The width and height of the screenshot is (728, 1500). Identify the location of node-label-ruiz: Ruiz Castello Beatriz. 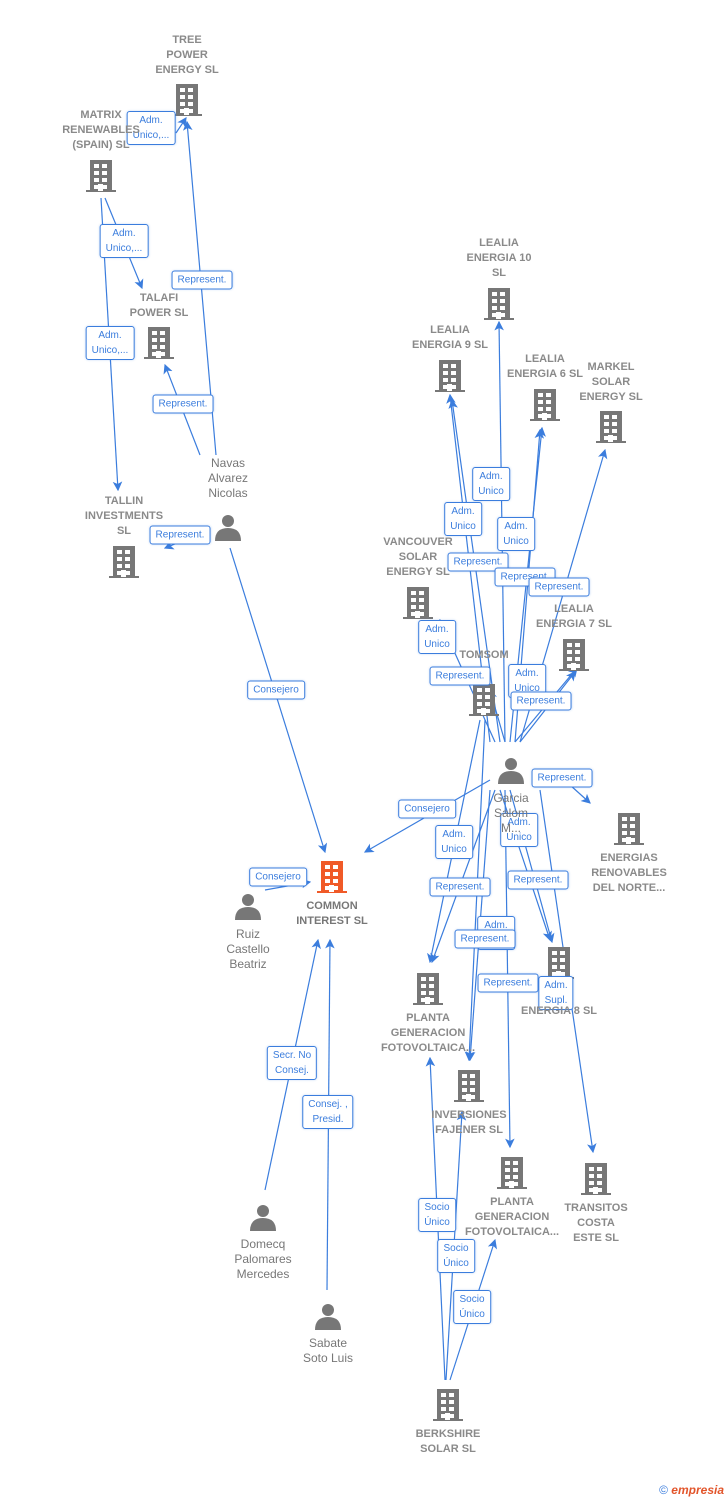
(247, 949).